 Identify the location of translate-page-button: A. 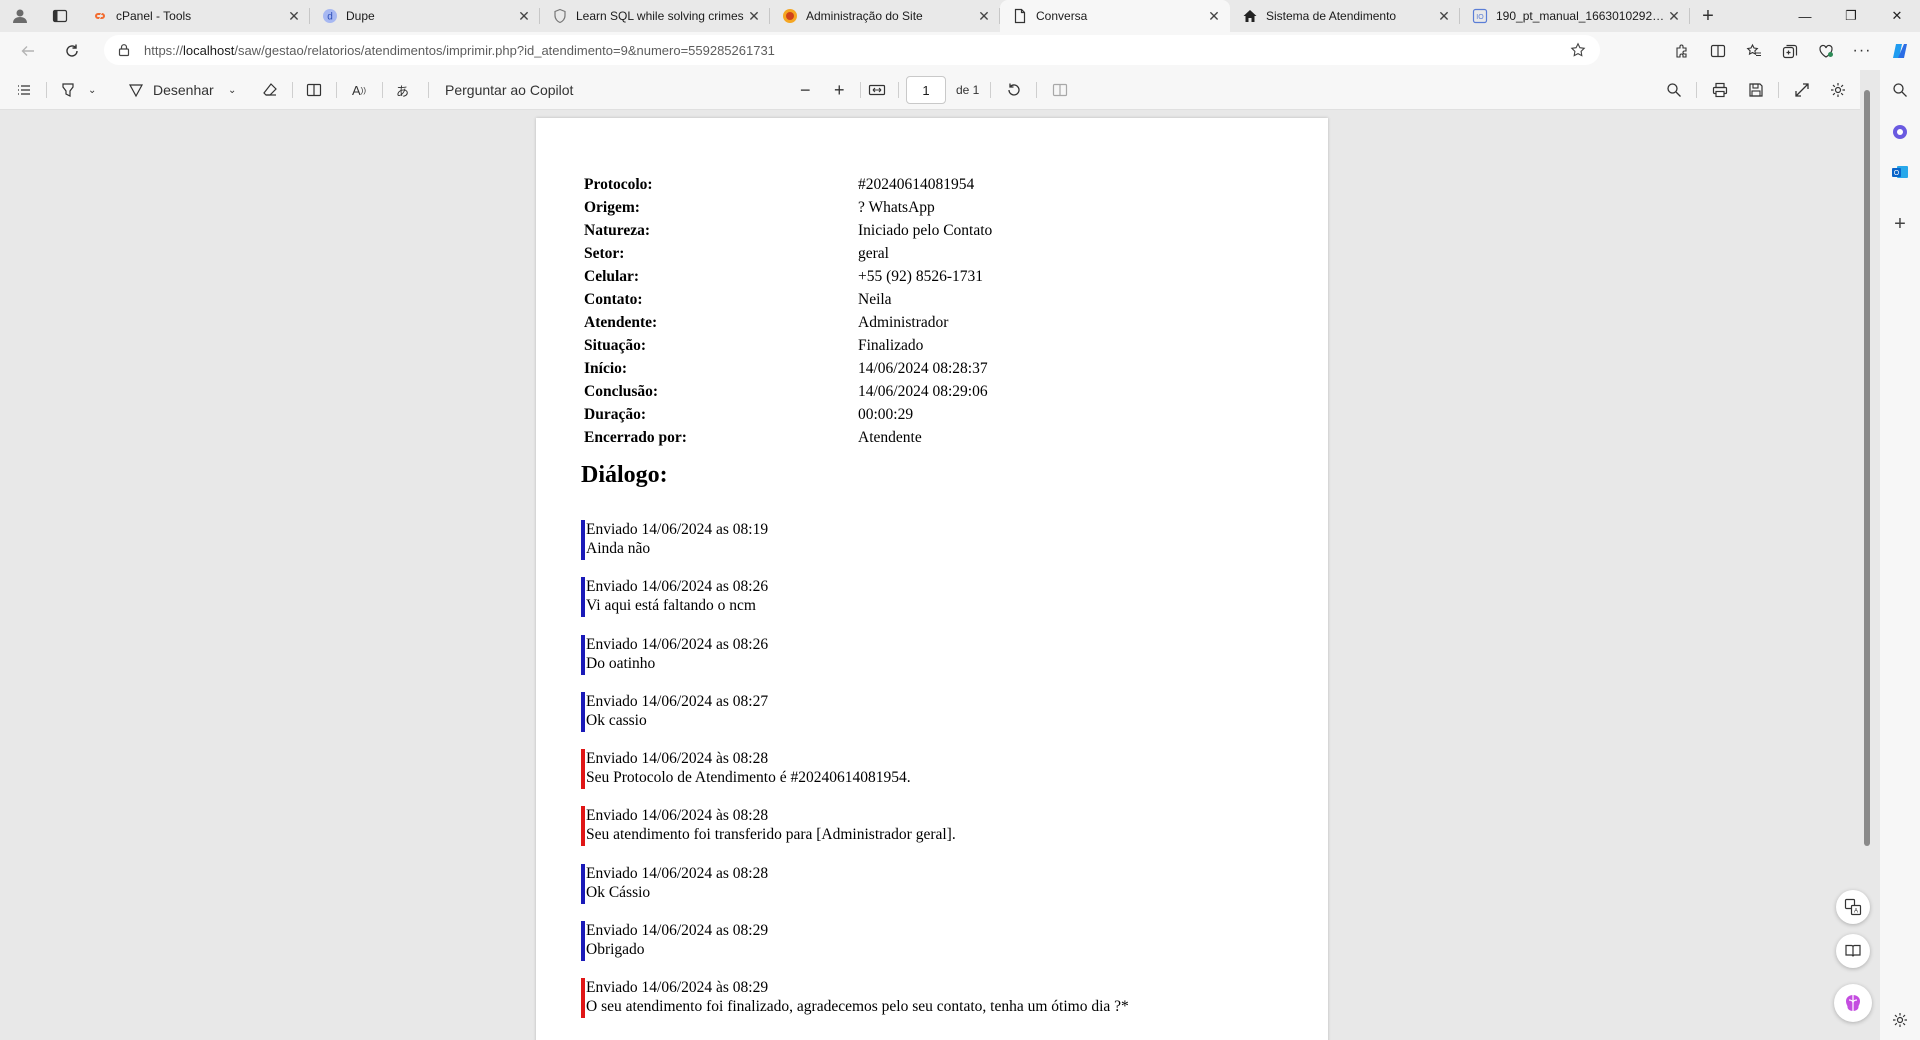
(1853, 907).